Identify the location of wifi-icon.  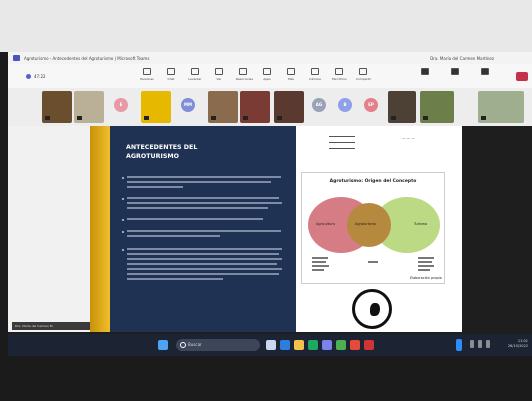
(472, 344).